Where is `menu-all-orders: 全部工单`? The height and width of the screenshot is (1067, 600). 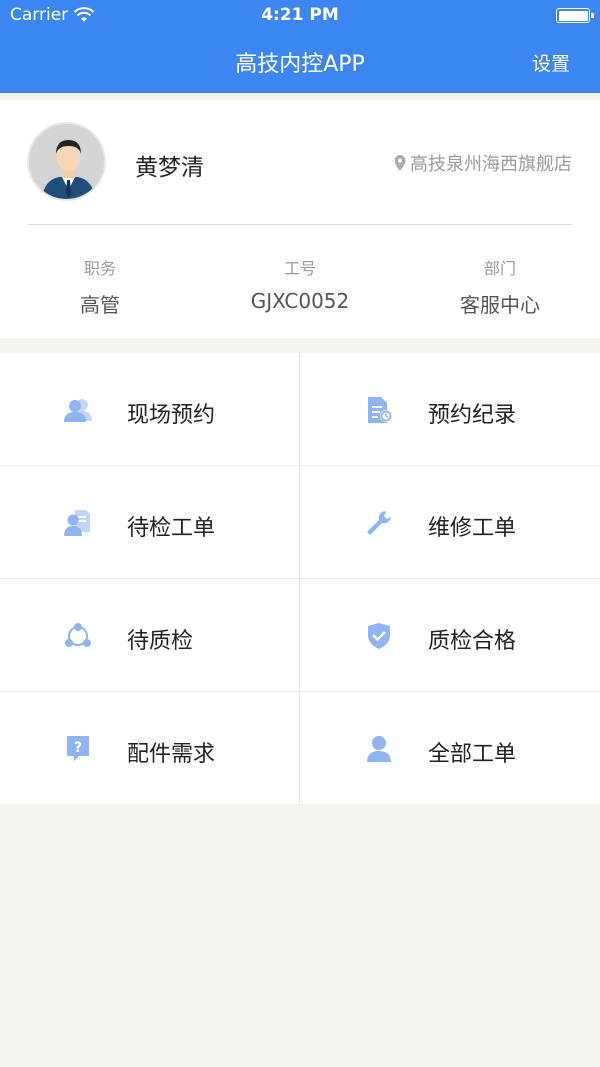
menu-all-orders: 全部工单 is located at coordinates (450, 748).